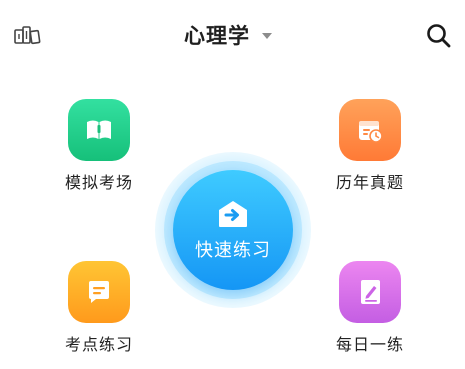 Image resolution: width=465 pixels, height=369 pixels. I want to click on search-button, so click(439, 36).